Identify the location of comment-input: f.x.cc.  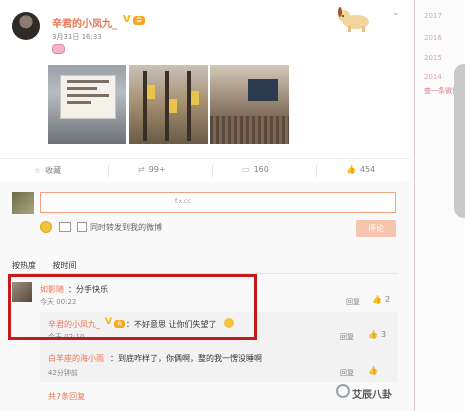
(218, 202).